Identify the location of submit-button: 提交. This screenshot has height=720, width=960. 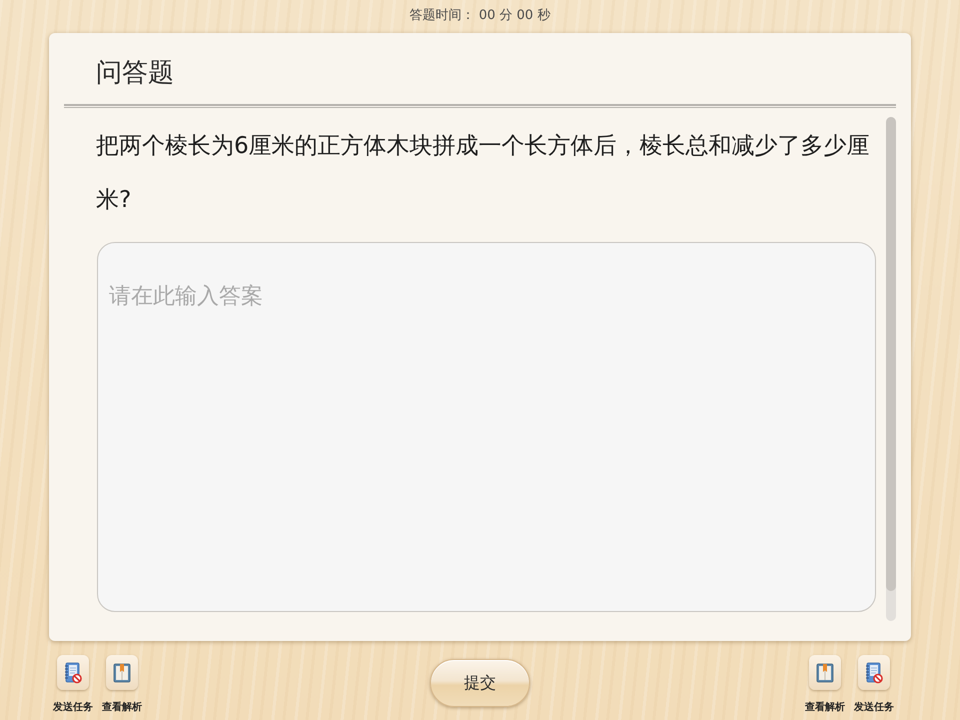
(480, 683).